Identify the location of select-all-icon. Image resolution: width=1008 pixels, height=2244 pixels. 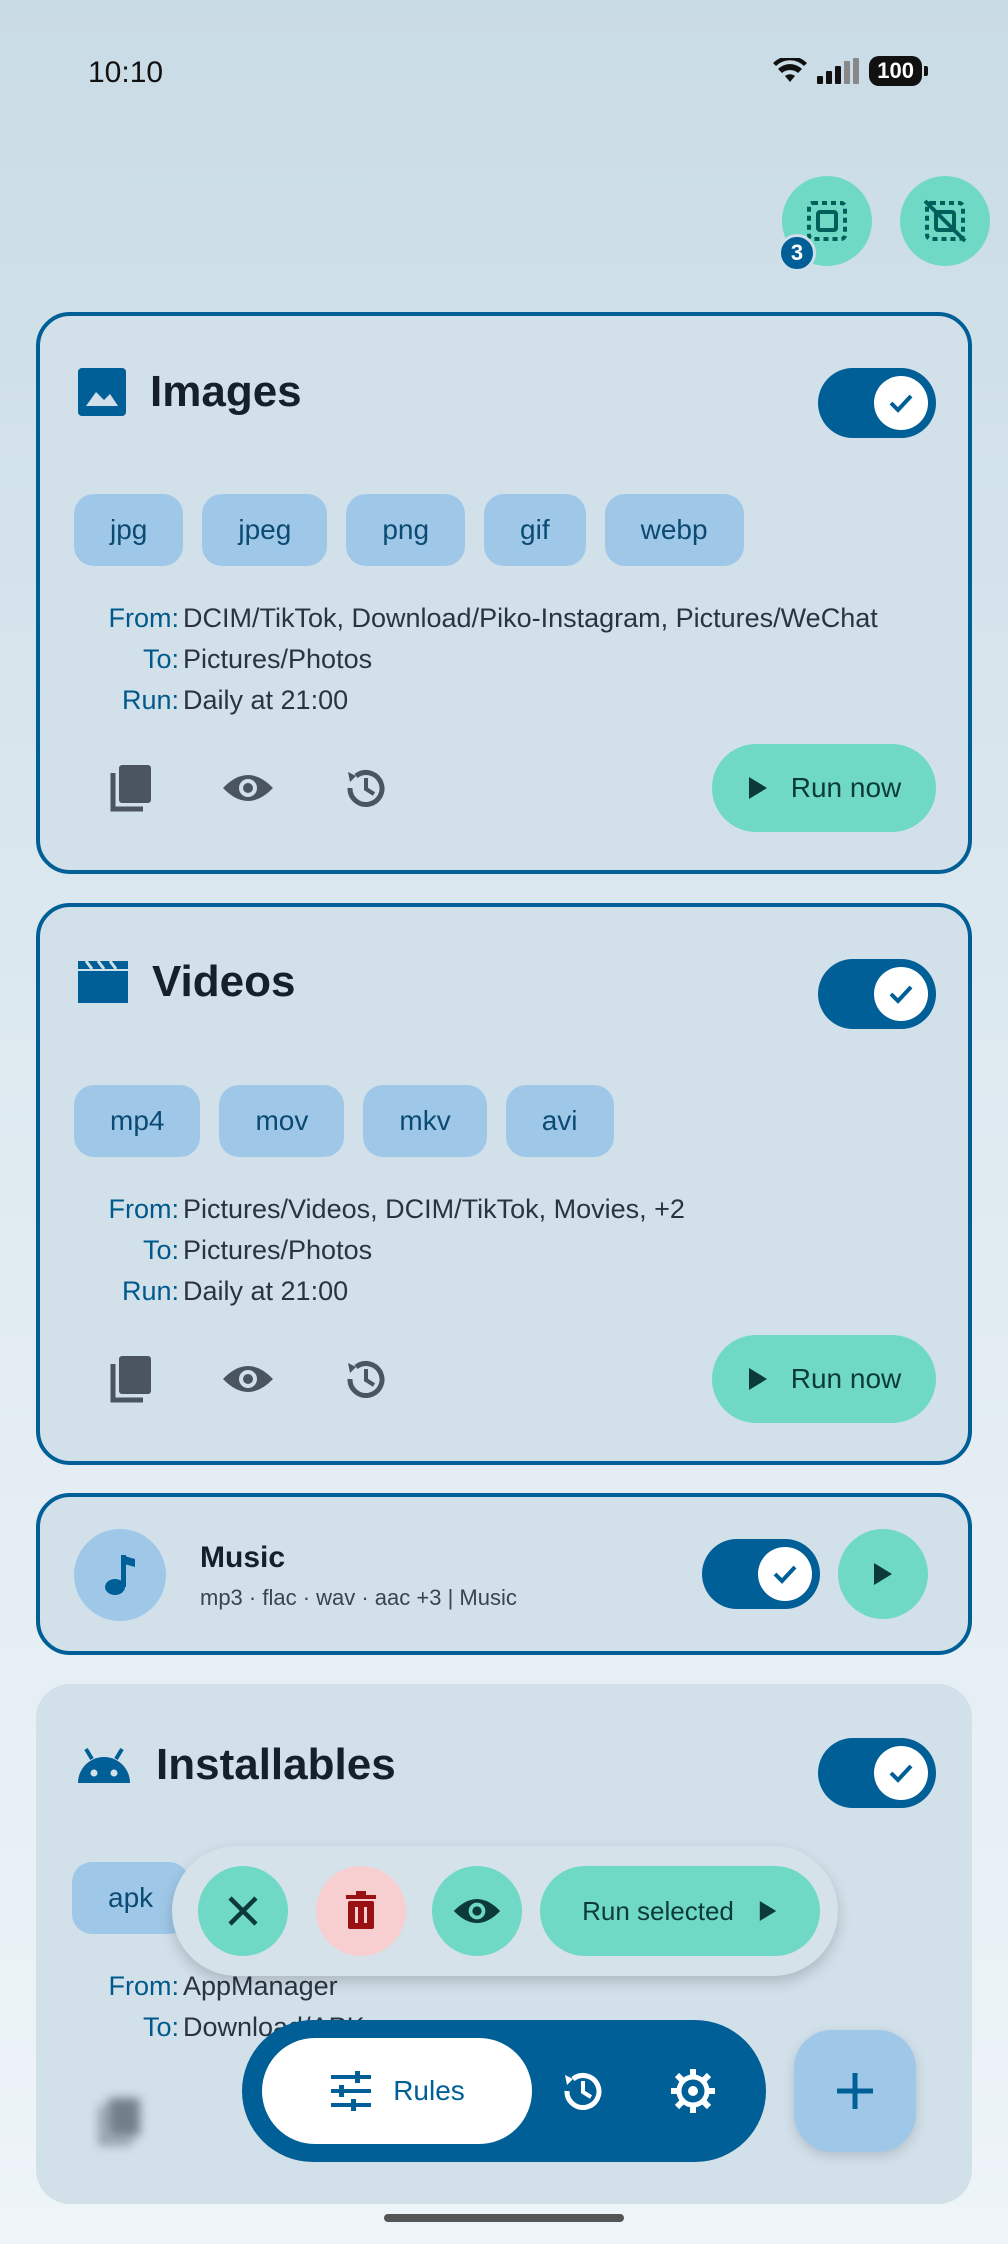
(827, 221).